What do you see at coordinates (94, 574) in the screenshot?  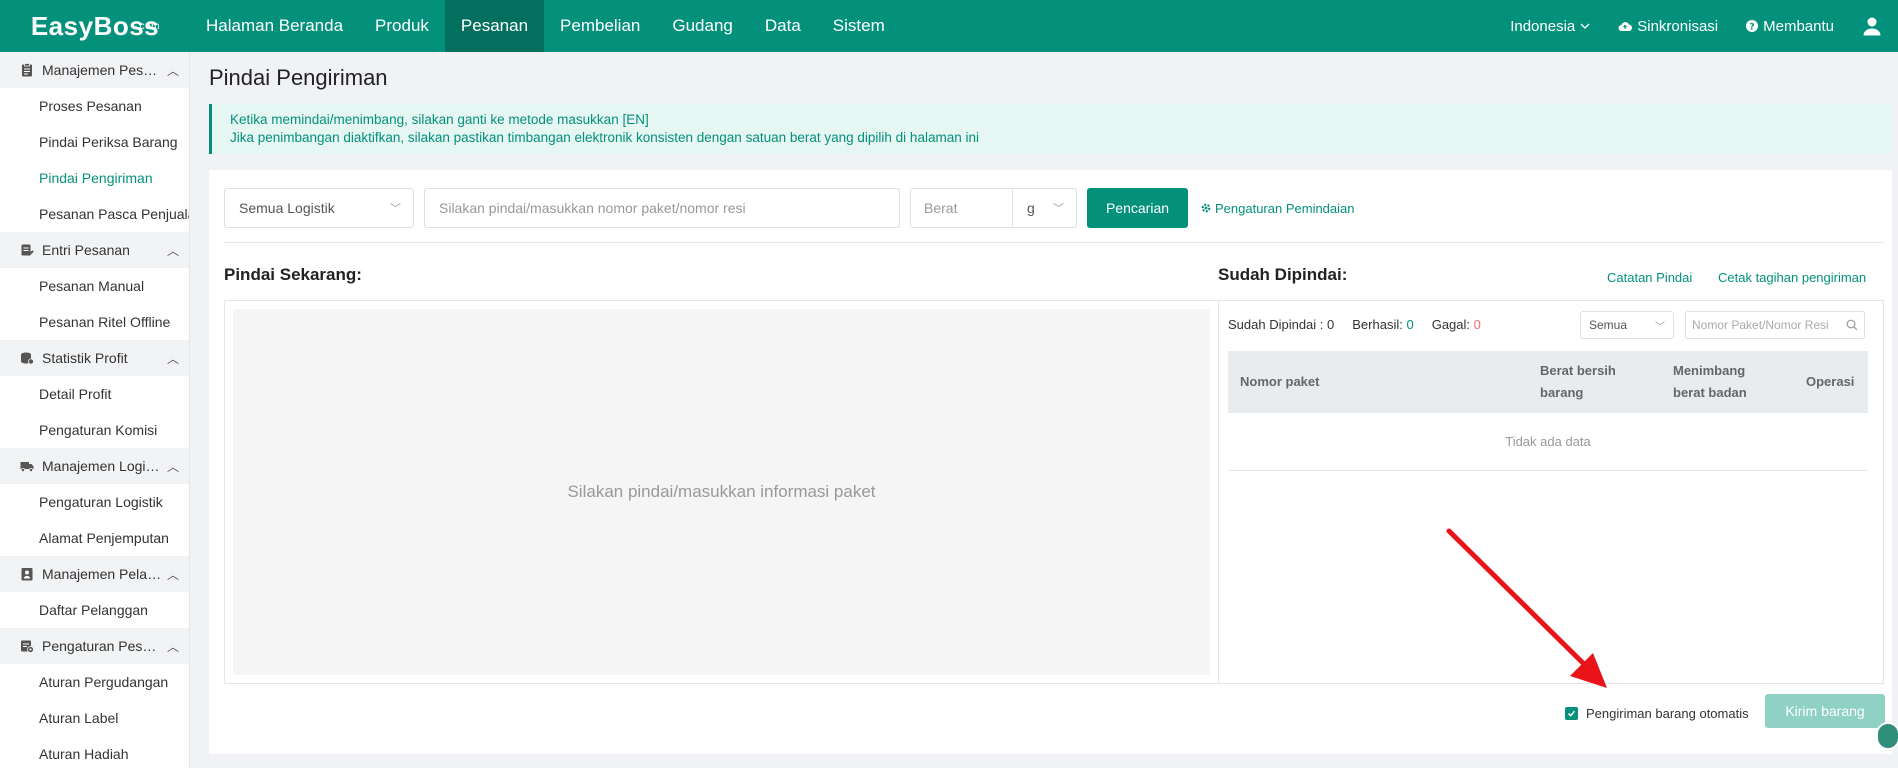 I see `sidebar-group-customer-management: Manajemen Pelanggan ︿` at bounding box center [94, 574].